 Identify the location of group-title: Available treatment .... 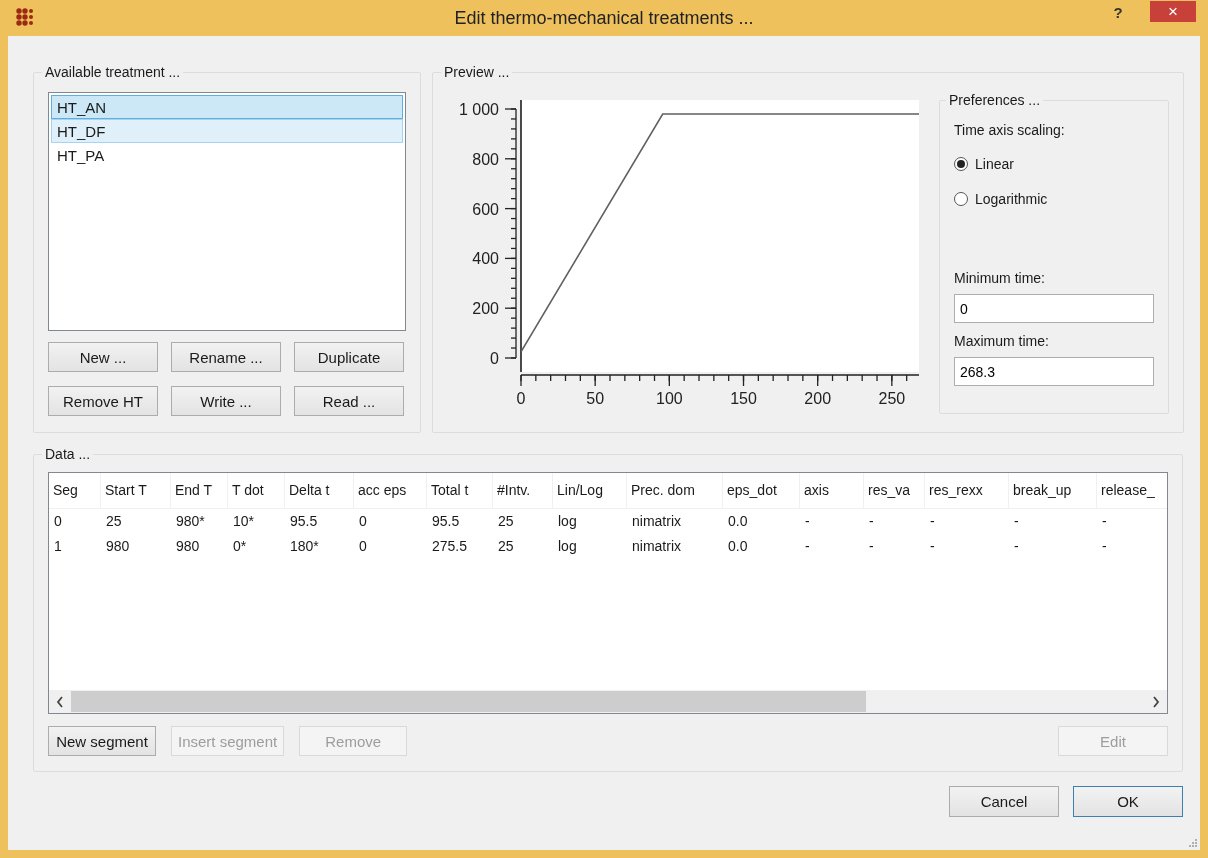
(113, 72).